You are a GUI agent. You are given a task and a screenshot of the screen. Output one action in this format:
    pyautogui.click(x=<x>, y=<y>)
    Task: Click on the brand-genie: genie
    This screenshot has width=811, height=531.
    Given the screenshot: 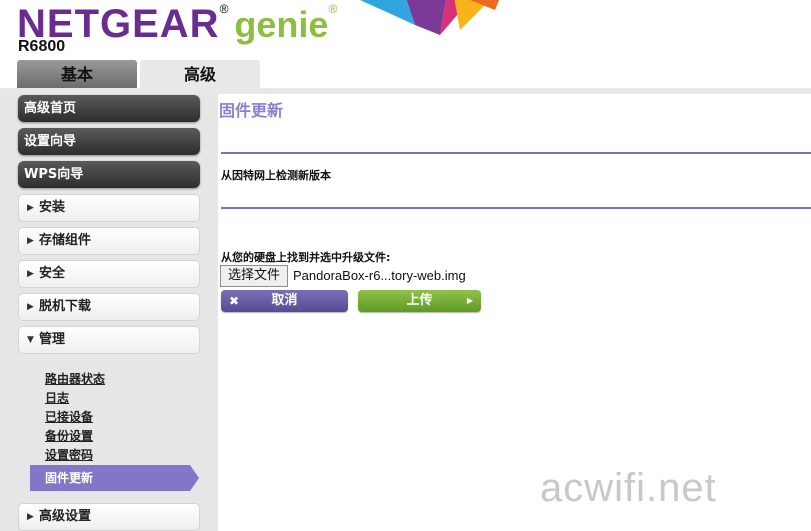 What is the action you would take?
    pyautogui.click(x=281, y=24)
    